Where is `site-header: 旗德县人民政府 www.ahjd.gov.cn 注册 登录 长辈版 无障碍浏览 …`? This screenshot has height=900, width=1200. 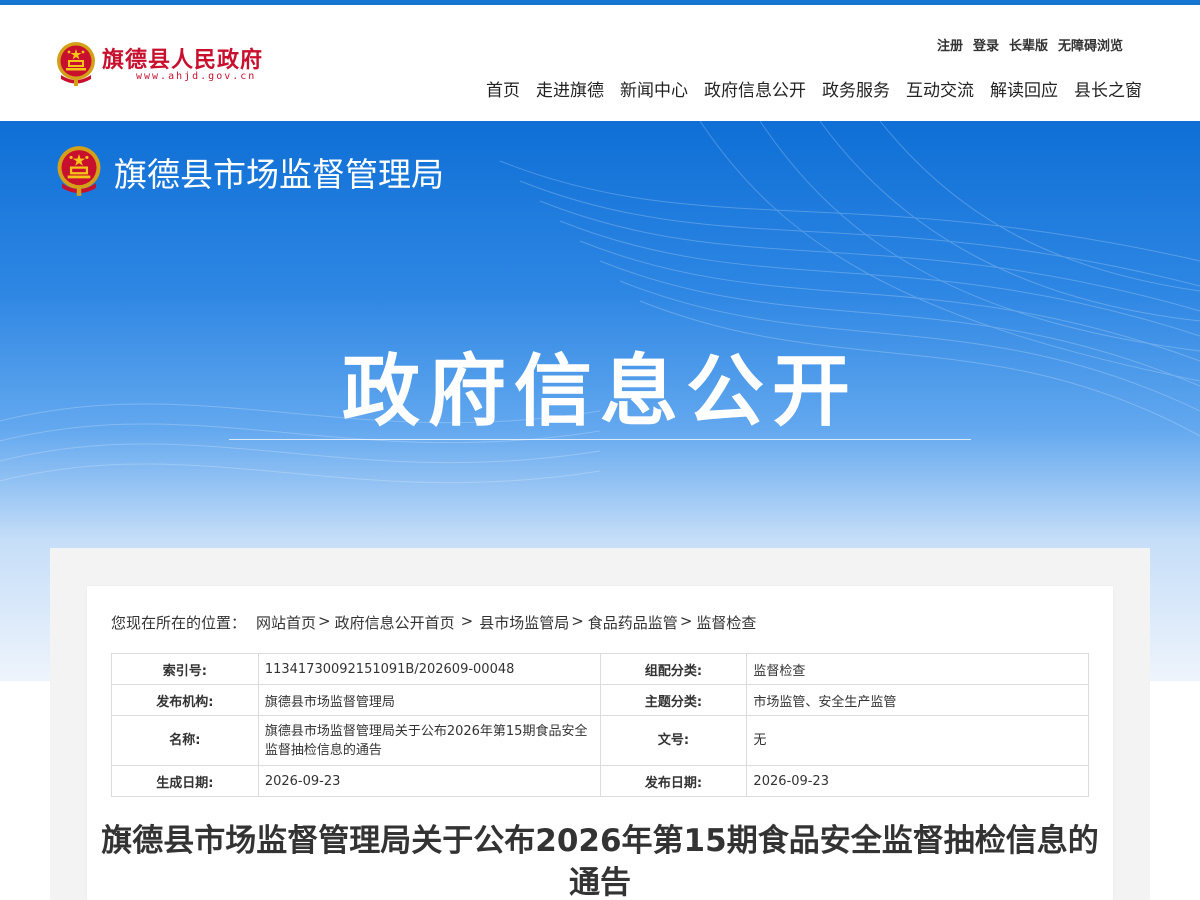
site-header: 旗德县人民政府 www.ahjd.gov.cn 注册 登录 长辈版 无障碍浏览 … is located at coordinates (600, 63).